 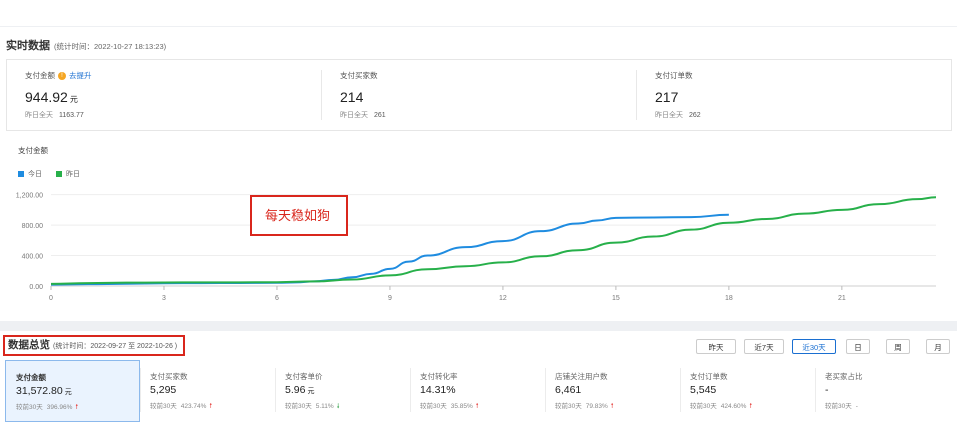 What do you see at coordinates (40, 75) in the screenshot?
I see `metric-label-text: 支付金额` at bounding box center [40, 75].